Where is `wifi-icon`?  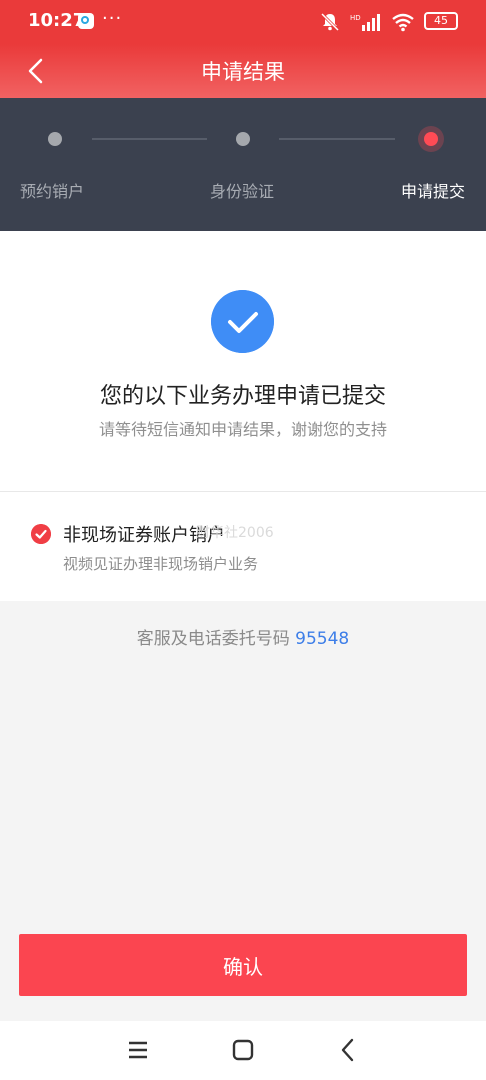
wifi-icon is located at coordinates (403, 22).